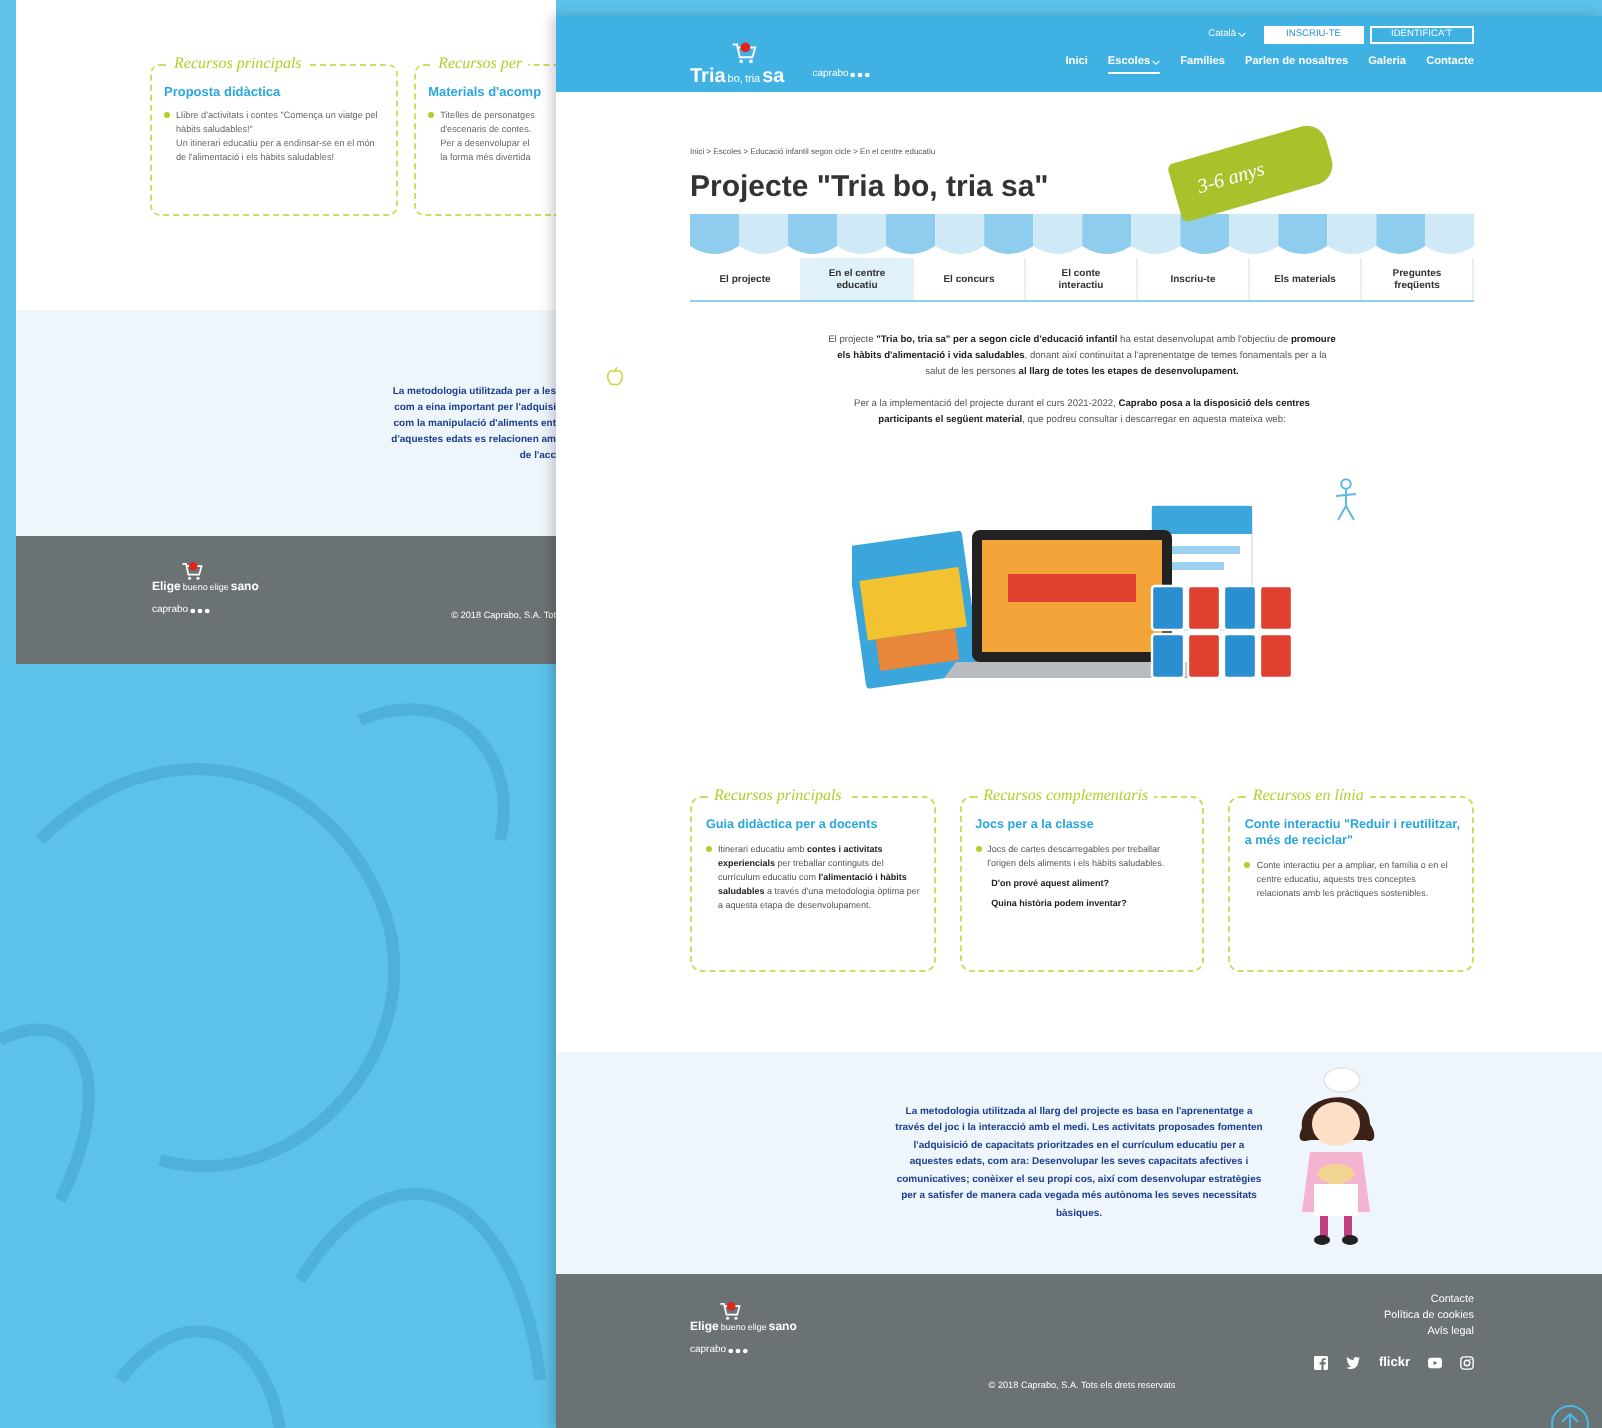  Describe the element at coordinates (1242, 35) in the screenshot. I see `caret-icon` at that location.